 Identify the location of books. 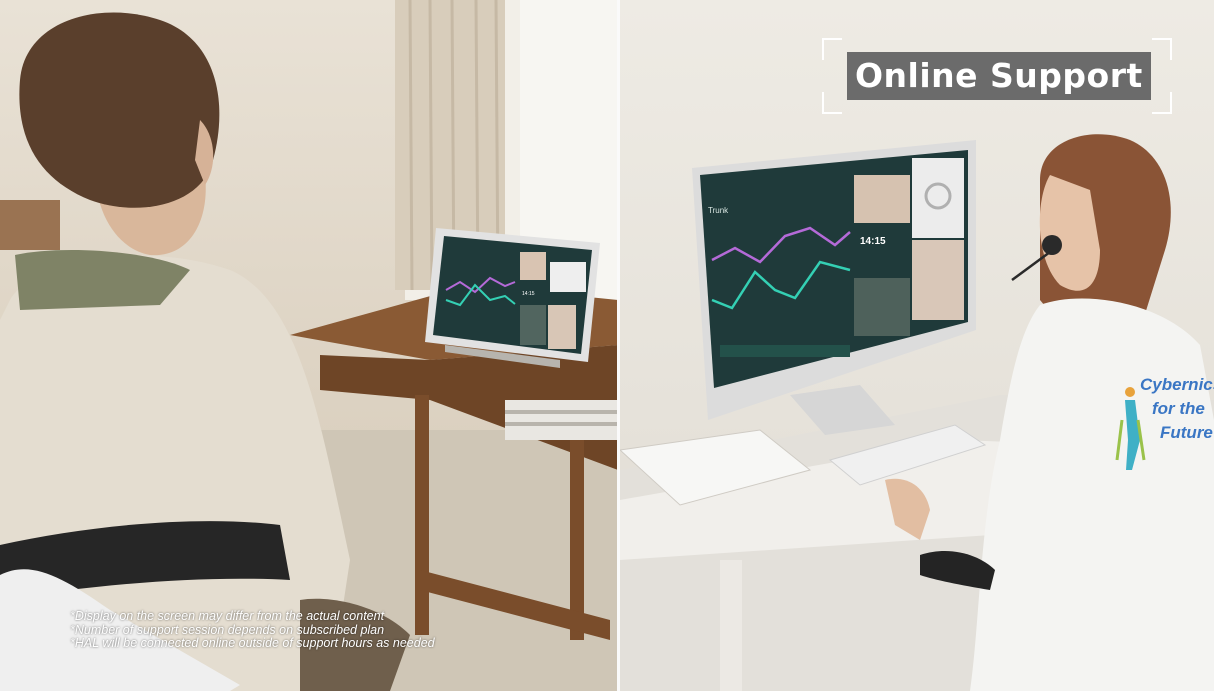
(561, 420).